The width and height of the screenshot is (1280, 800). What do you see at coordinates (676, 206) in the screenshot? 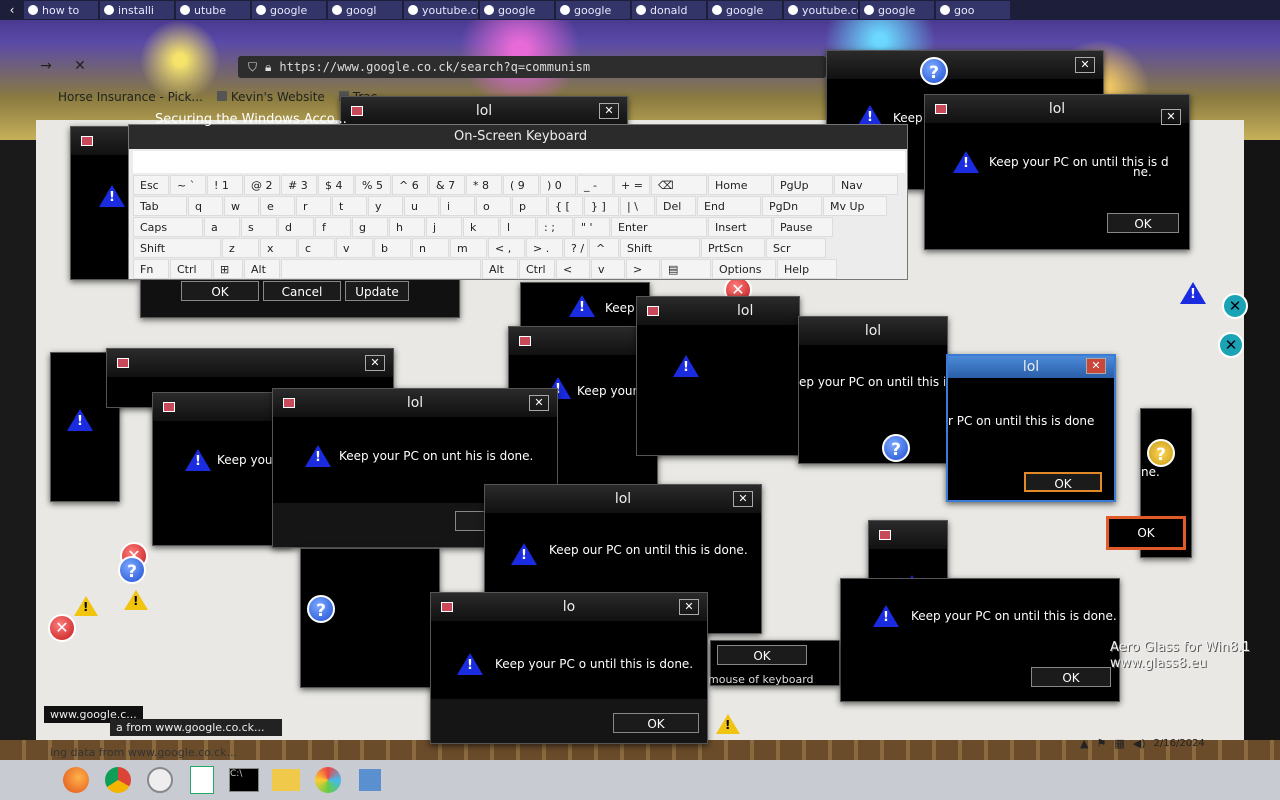
I see `key: Del` at bounding box center [676, 206].